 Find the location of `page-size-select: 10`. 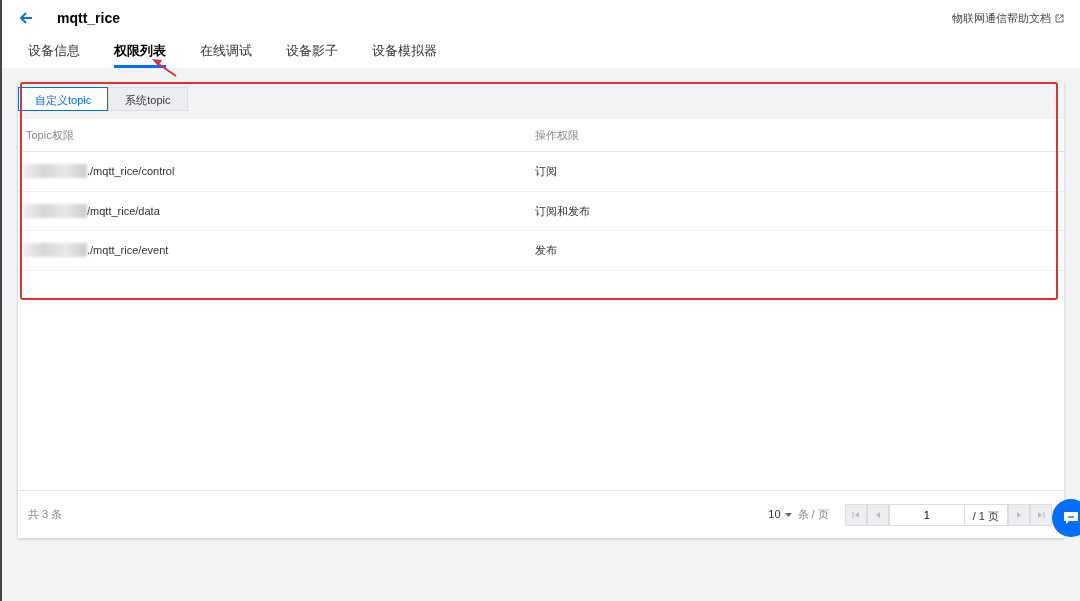

page-size-select: 10 is located at coordinates (780, 514).